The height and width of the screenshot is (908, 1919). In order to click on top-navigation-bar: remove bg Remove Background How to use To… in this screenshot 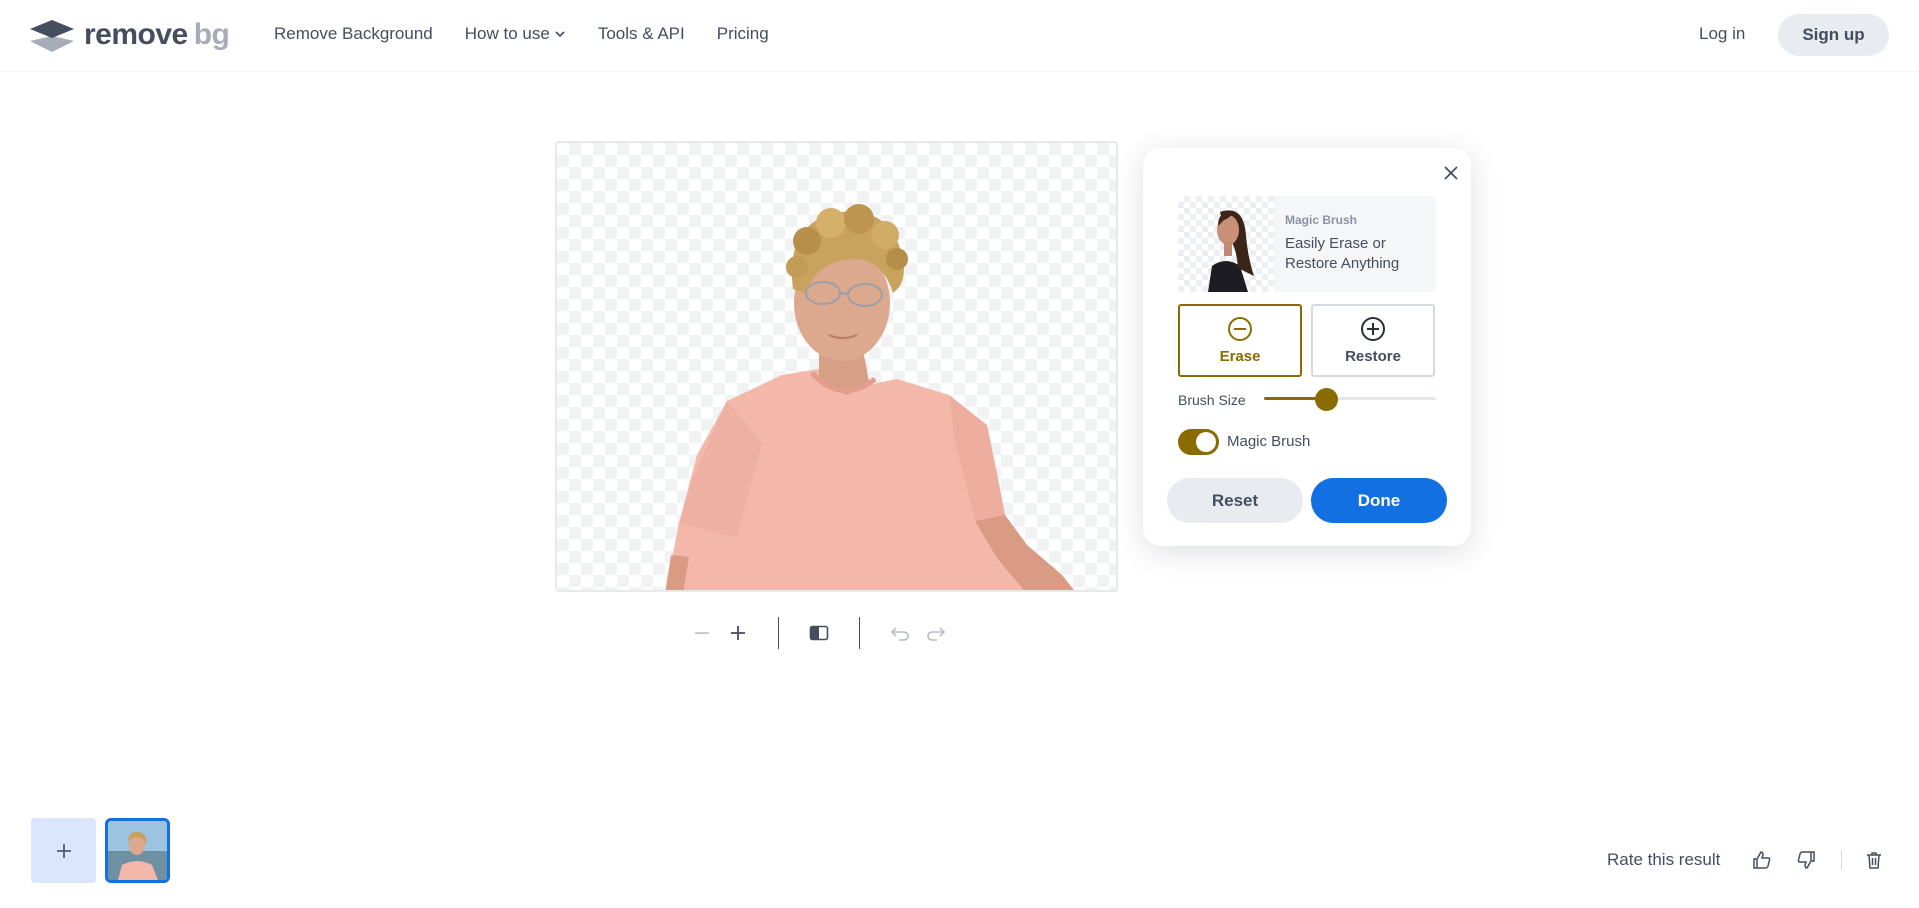, I will do `click(959, 36)`.